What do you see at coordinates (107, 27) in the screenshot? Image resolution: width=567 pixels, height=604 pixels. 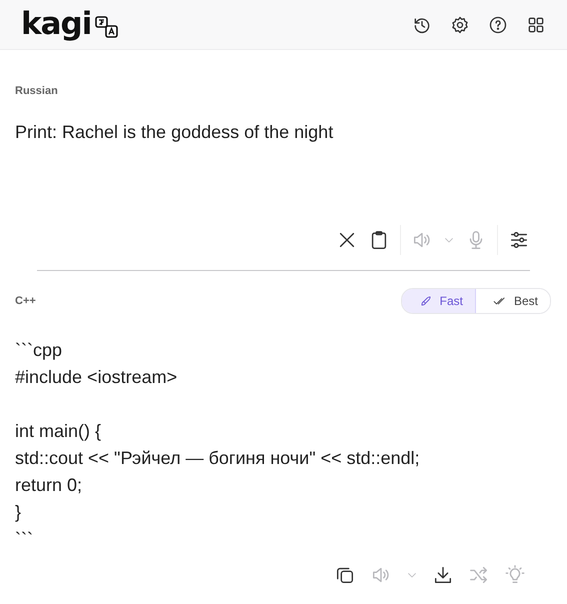 I see `translate-icon` at bounding box center [107, 27].